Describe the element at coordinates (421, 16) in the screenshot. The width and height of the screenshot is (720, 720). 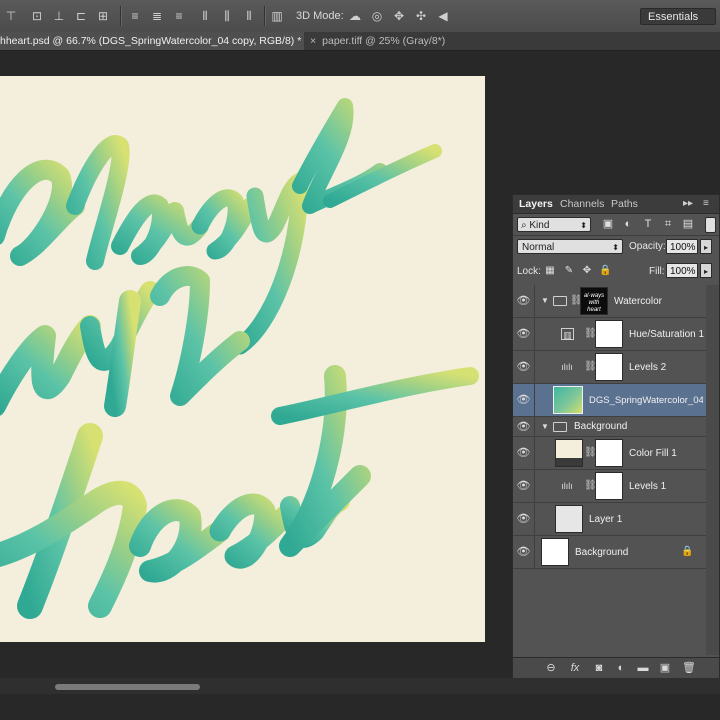
I see `3d-slide-icon: ✣` at that location.